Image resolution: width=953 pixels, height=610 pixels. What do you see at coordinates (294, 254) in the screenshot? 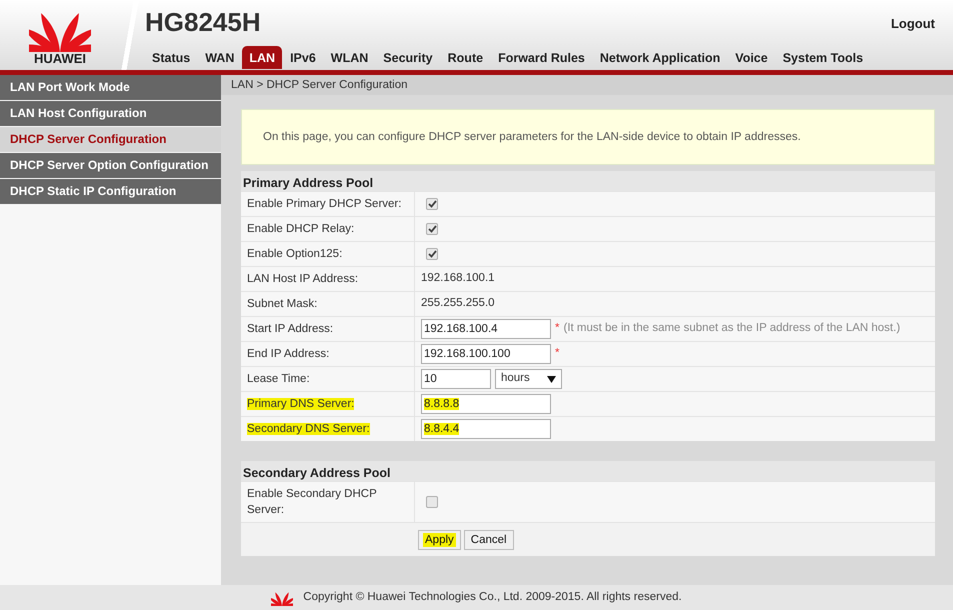
I see `field-label: Enable Option125:` at bounding box center [294, 254].